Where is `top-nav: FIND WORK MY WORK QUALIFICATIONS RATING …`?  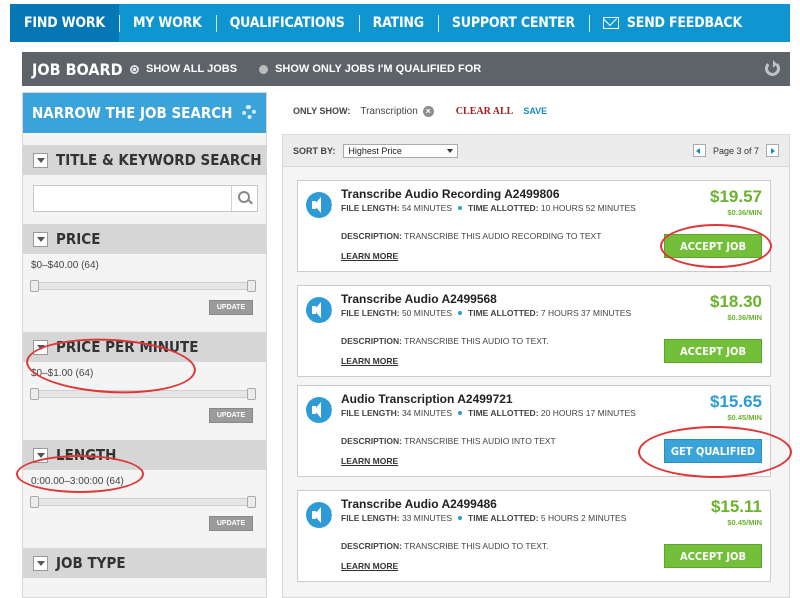
top-nav: FIND WORK MY WORK QUALIFICATIONS RATING … is located at coordinates (400, 23).